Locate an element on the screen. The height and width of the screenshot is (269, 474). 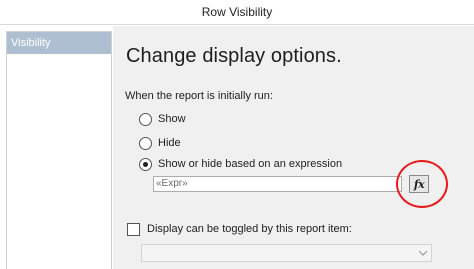
chevron-down-icon is located at coordinates (423, 253).